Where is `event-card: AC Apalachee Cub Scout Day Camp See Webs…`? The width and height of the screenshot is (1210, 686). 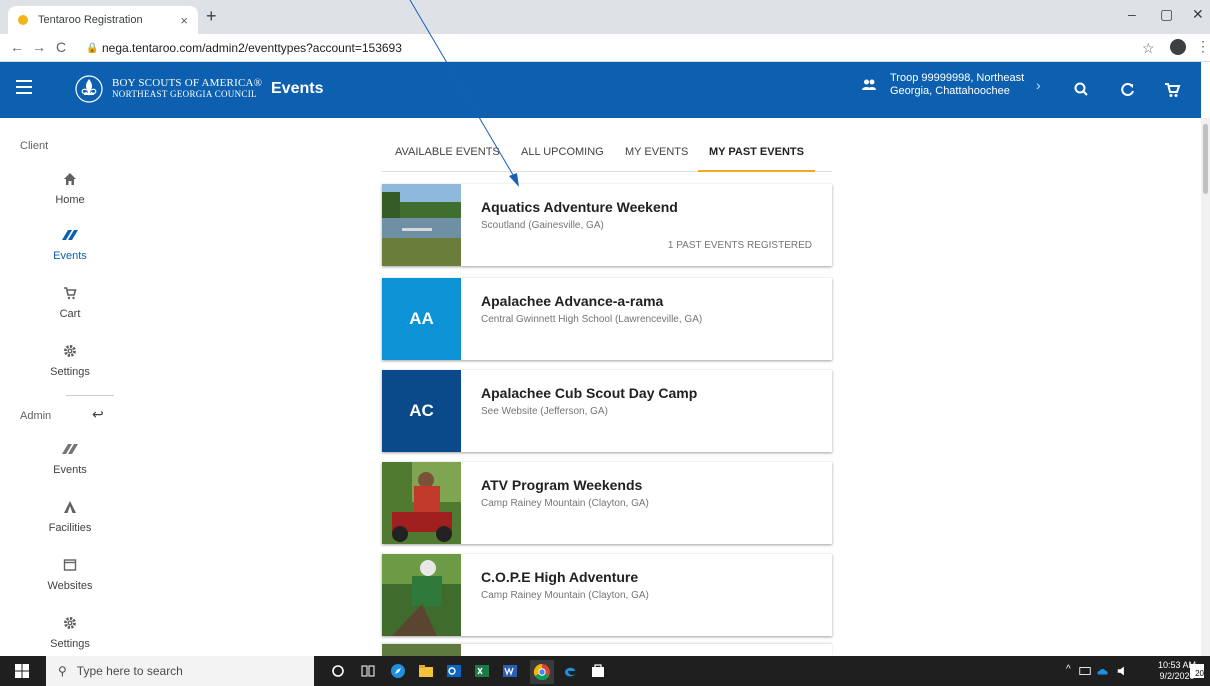
event-card: AC Apalachee Cub Scout Day Camp See Webs… is located at coordinates (607, 411).